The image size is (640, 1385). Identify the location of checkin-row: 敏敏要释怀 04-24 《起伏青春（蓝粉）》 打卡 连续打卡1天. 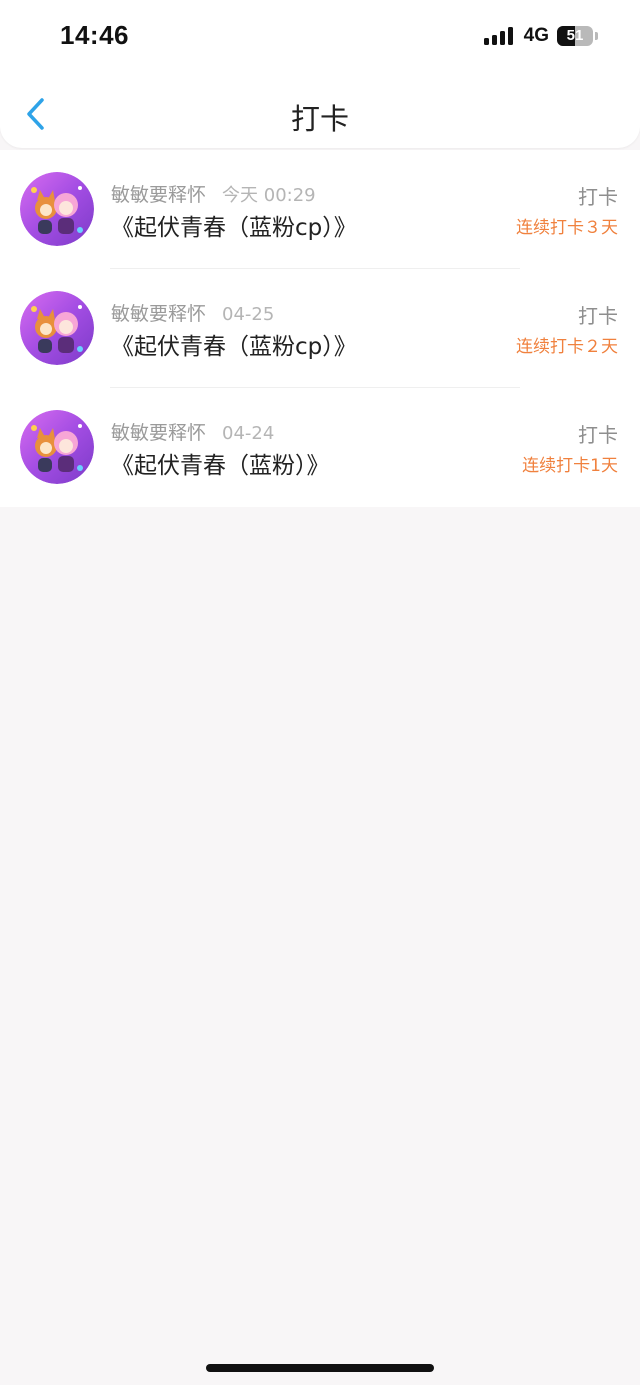
(320, 447).